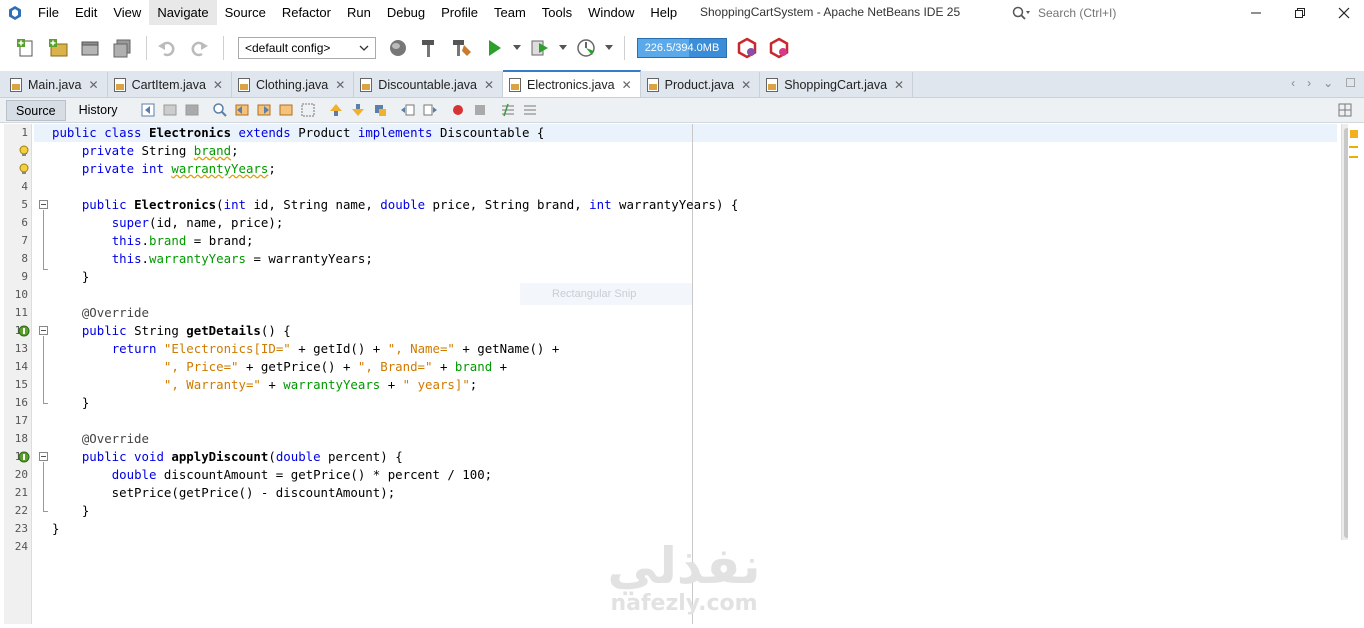  I want to click on profile-dropdown-icon, so click(609, 48).